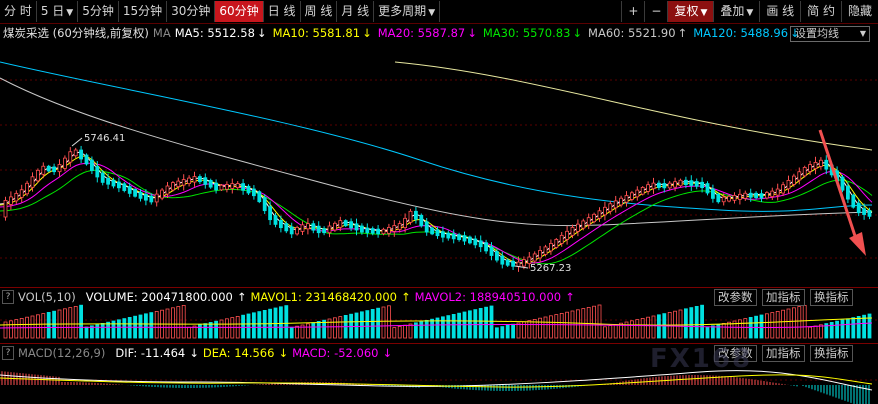 This screenshot has height=404, width=878. Describe the element at coordinates (735, 297) in the screenshot. I see `vol-change-params-button: 改参数` at that location.